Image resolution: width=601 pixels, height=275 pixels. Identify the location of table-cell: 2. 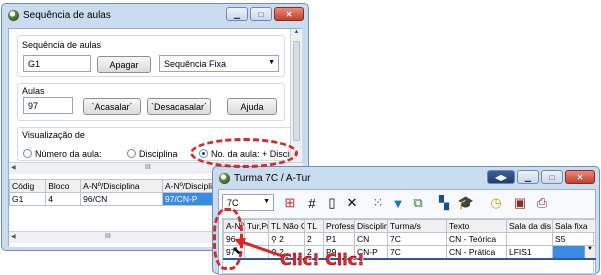
(314, 239).